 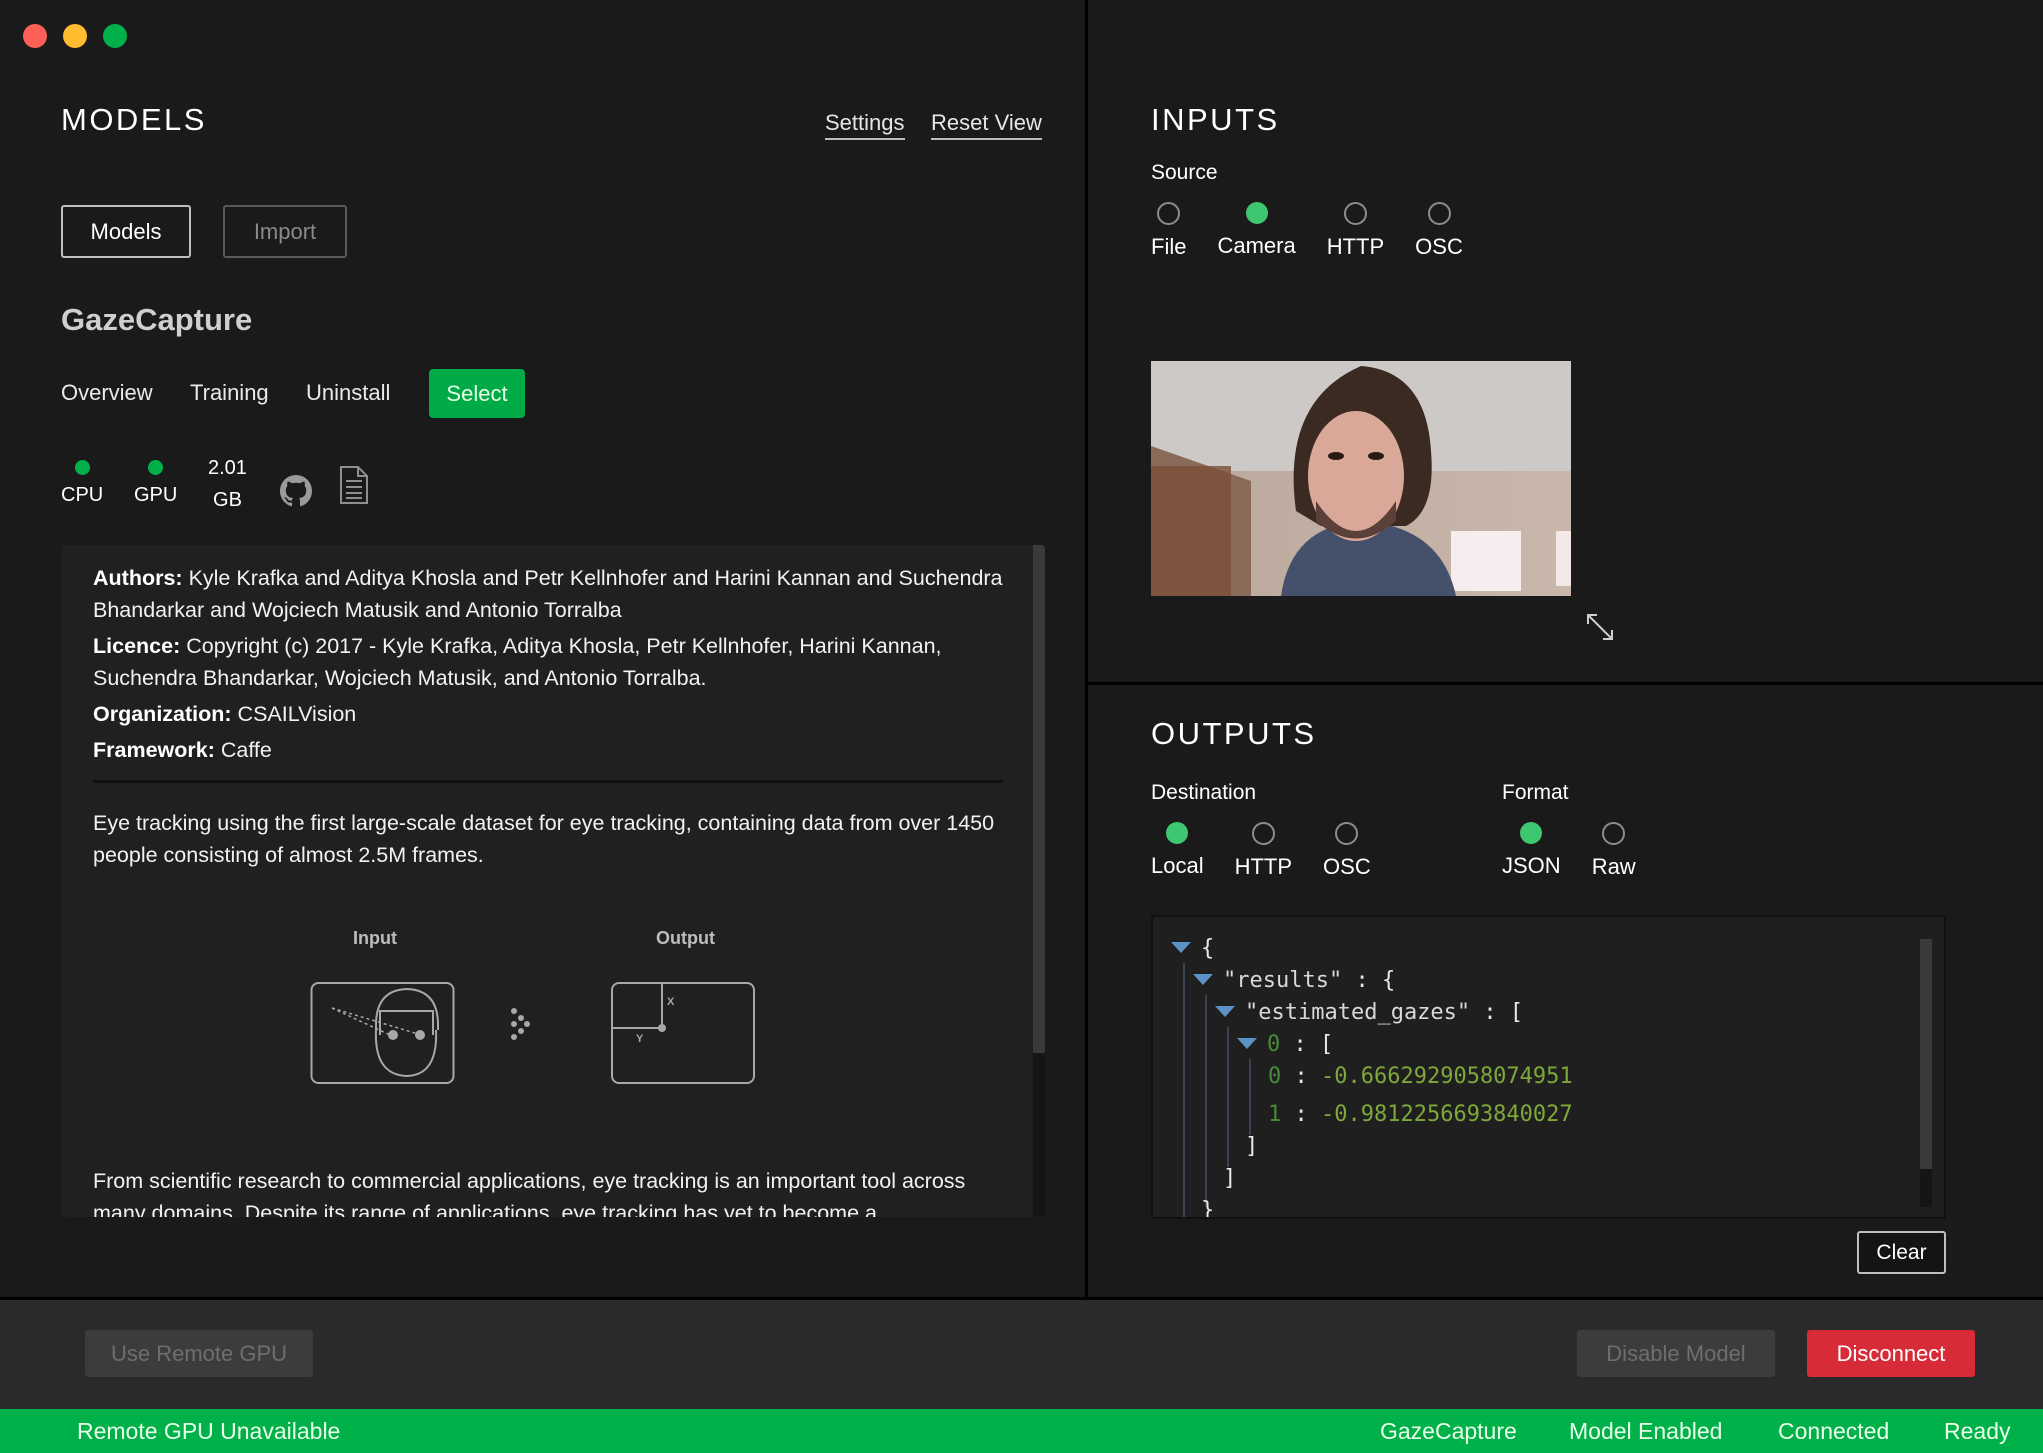 I want to click on gpu-label: GPU, so click(x=156, y=495).